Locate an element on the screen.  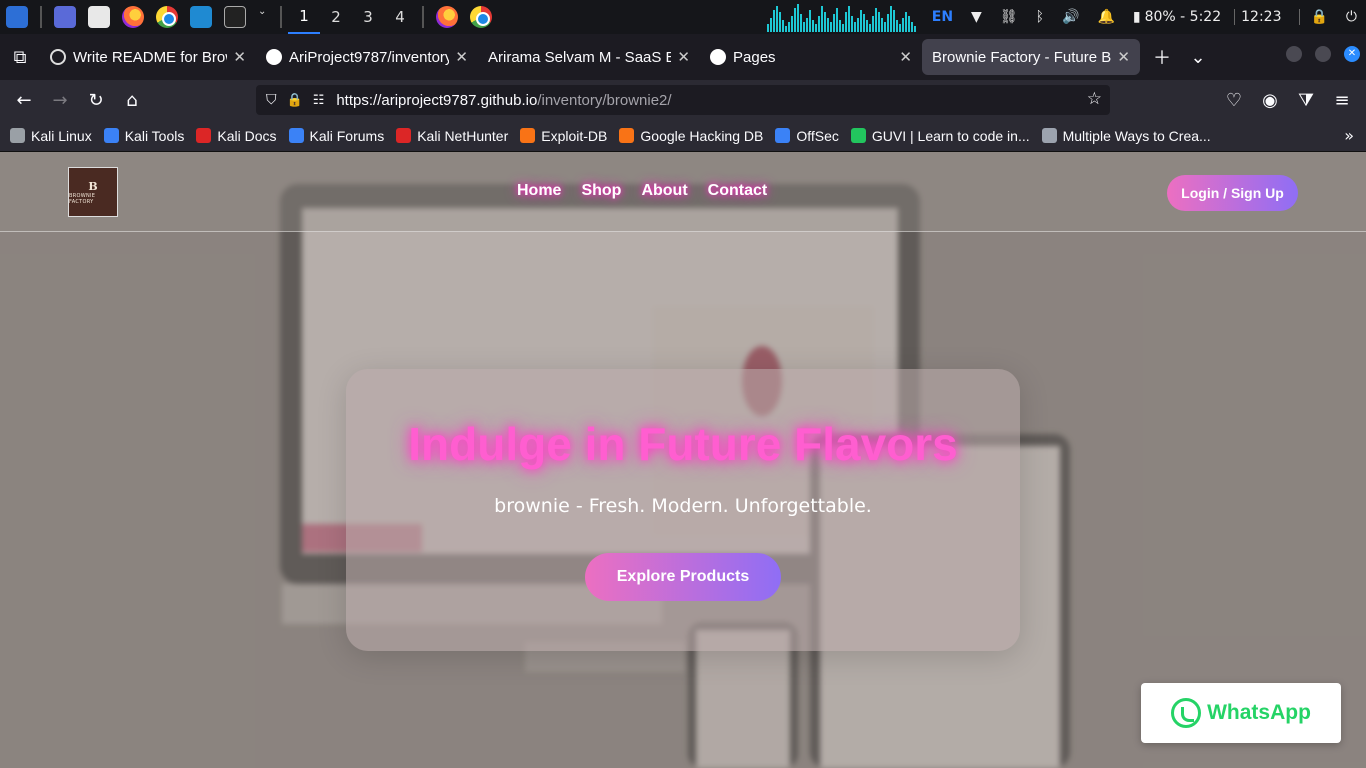
tab-pages: Pages ✕ is located at coordinates (811, 57).